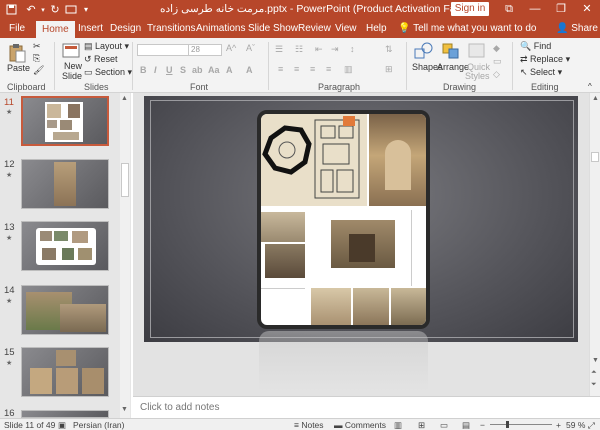  Describe the element at coordinates (38, 70) in the screenshot. I see `format-painter-icon: 🖌` at that location.